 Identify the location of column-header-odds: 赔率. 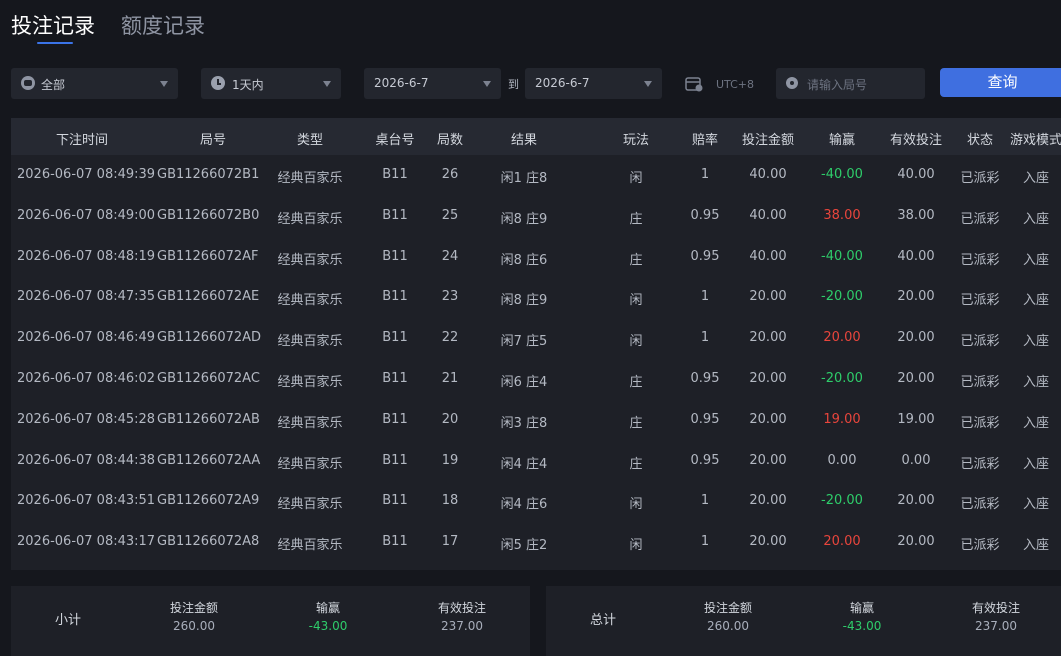
(705, 140).